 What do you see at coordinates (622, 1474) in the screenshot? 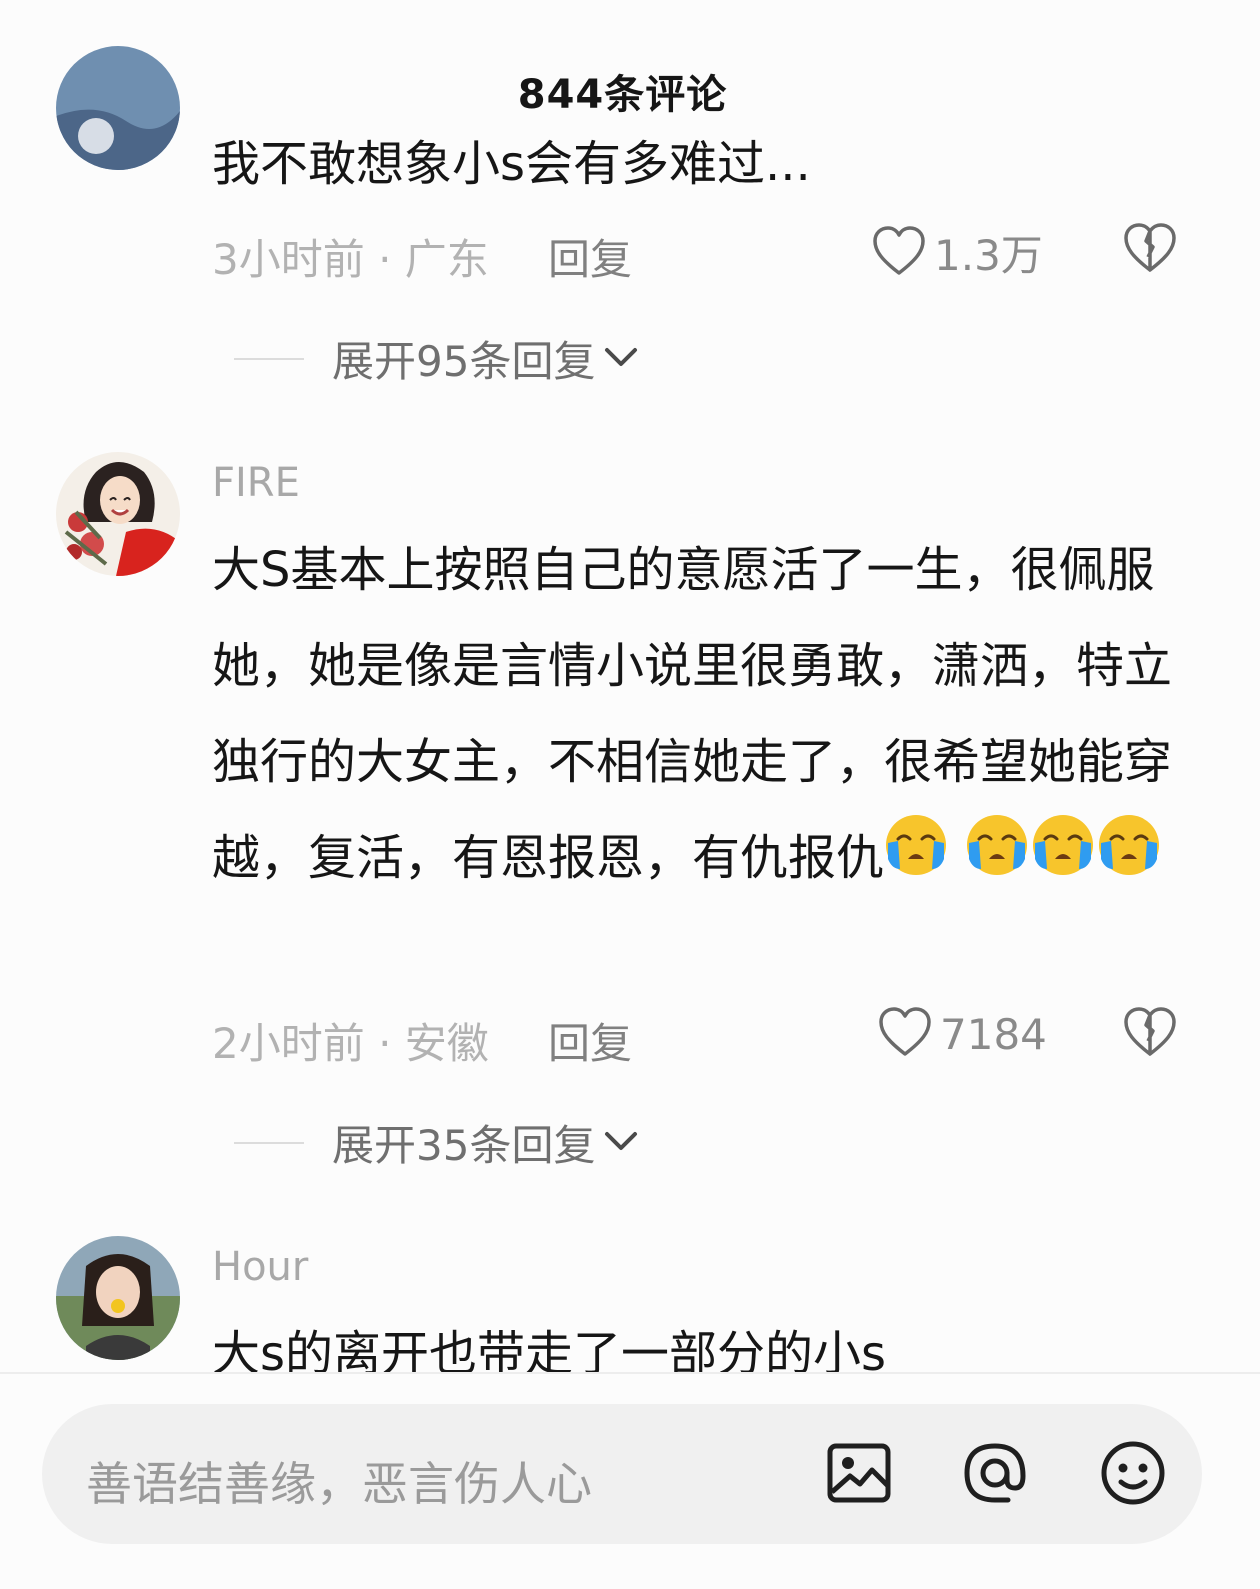
I see `comment-input: 善语结善缘，恶言伤人心` at bounding box center [622, 1474].